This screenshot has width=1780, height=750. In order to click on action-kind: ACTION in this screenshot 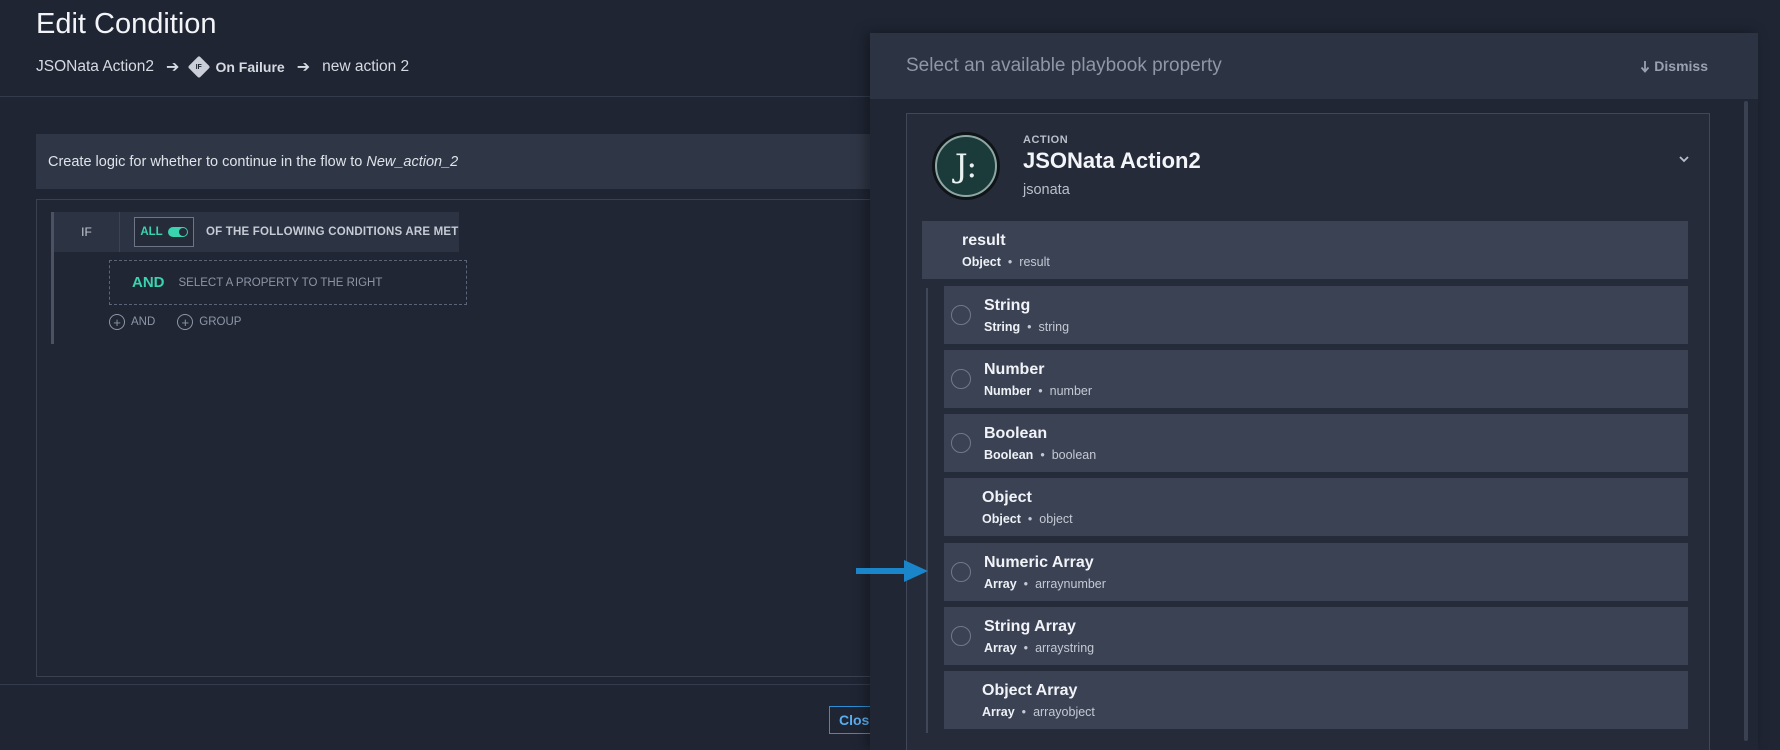, I will do `click(1046, 140)`.